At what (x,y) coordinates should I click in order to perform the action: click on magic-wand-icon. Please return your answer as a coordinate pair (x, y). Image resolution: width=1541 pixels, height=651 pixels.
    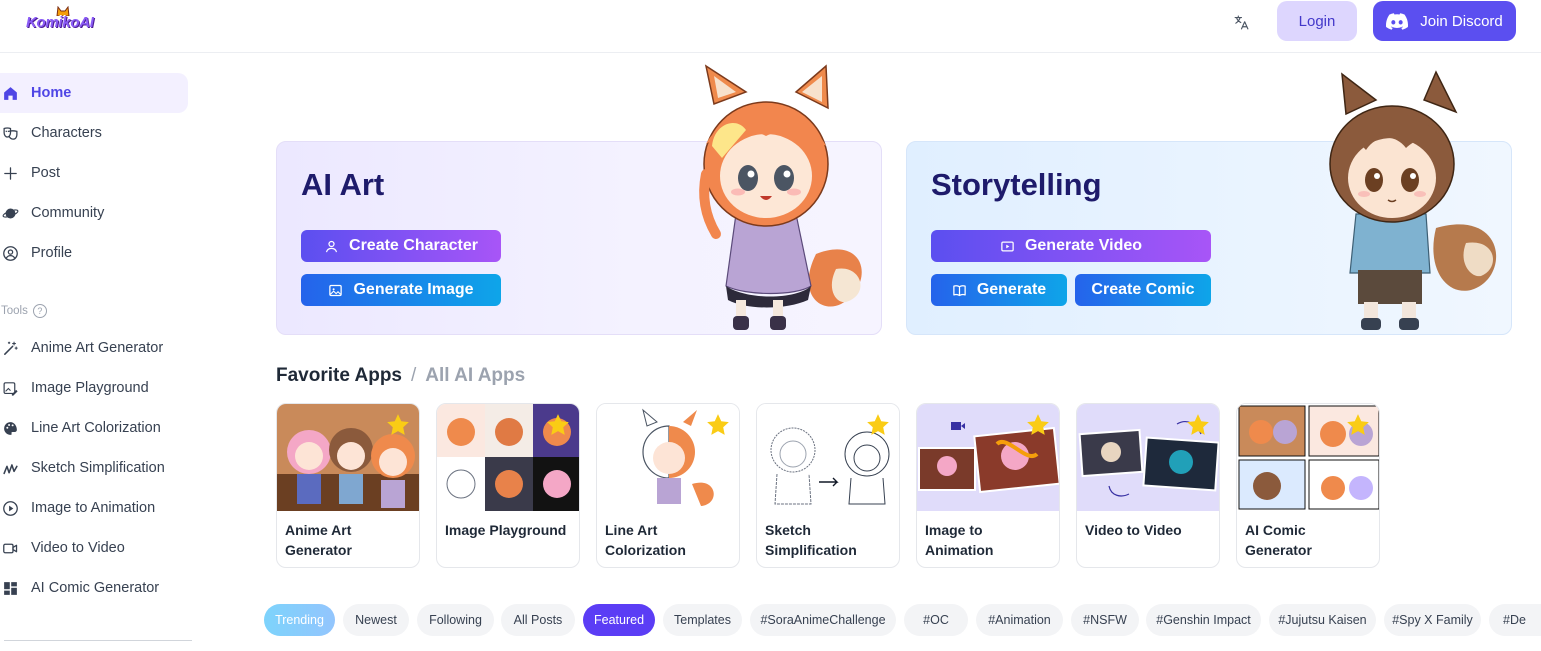
    Looking at the image, I should click on (11, 348).